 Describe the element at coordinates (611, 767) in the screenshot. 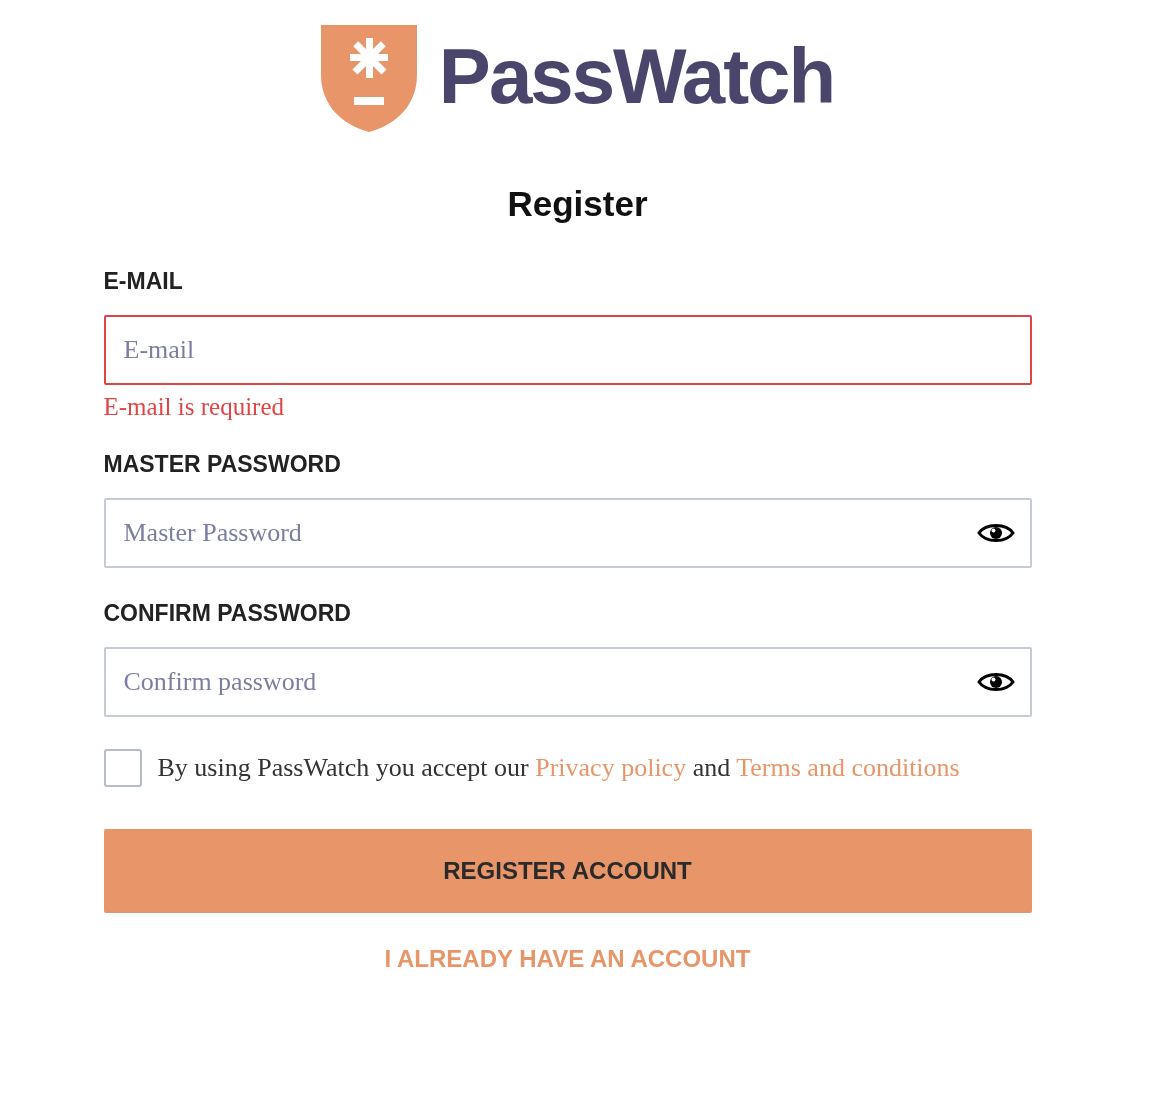

I see `terms-link: Privacy policy` at that location.